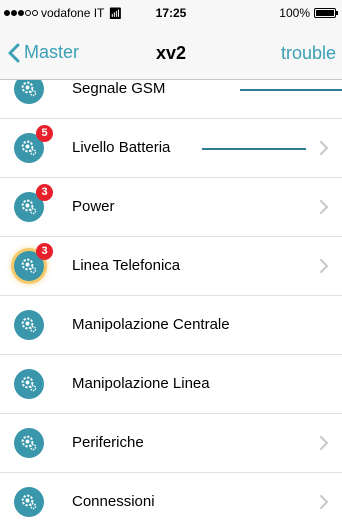  What do you see at coordinates (93, 206) in the screenshot?
I see `item-label: Power` at bounding box center [93, 206].